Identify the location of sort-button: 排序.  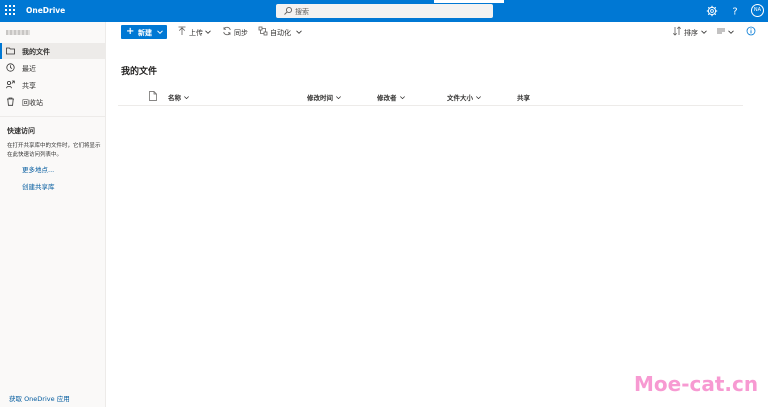
(692, 32).